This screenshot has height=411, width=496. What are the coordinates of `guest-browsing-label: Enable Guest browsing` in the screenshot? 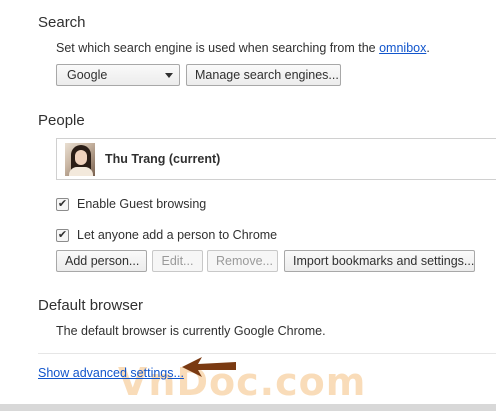 It's located at (142, 204).